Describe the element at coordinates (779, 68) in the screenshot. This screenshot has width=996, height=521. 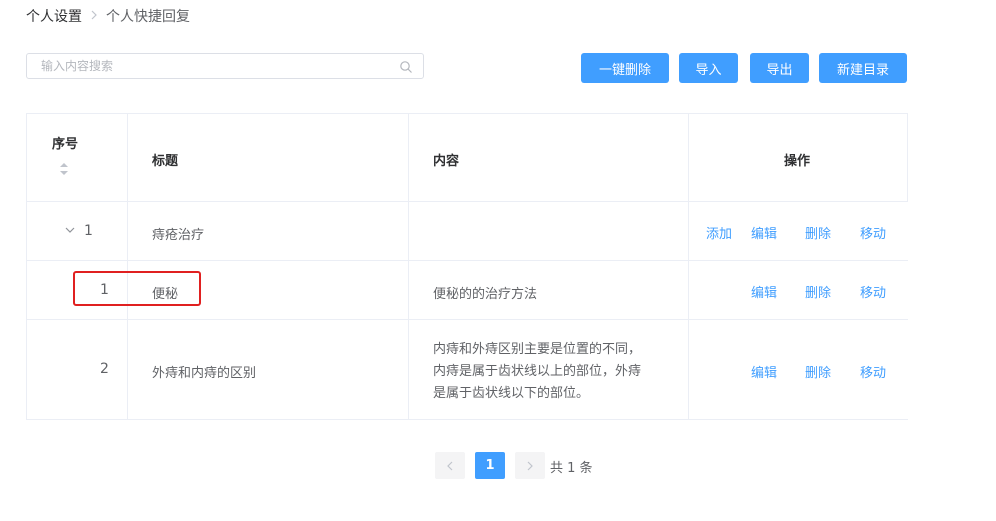
I see `export-button: 导出` at that location.